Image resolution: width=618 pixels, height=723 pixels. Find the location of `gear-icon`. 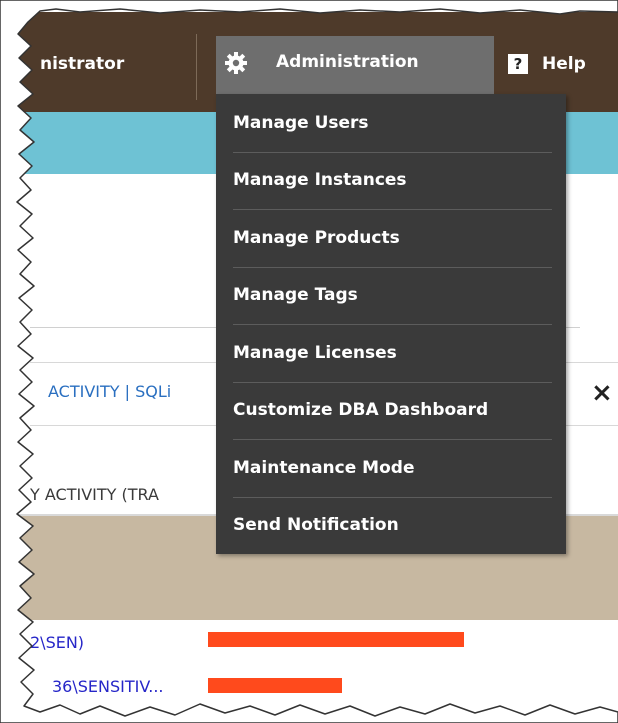

gear-icon is located at coordinates (236, 63).